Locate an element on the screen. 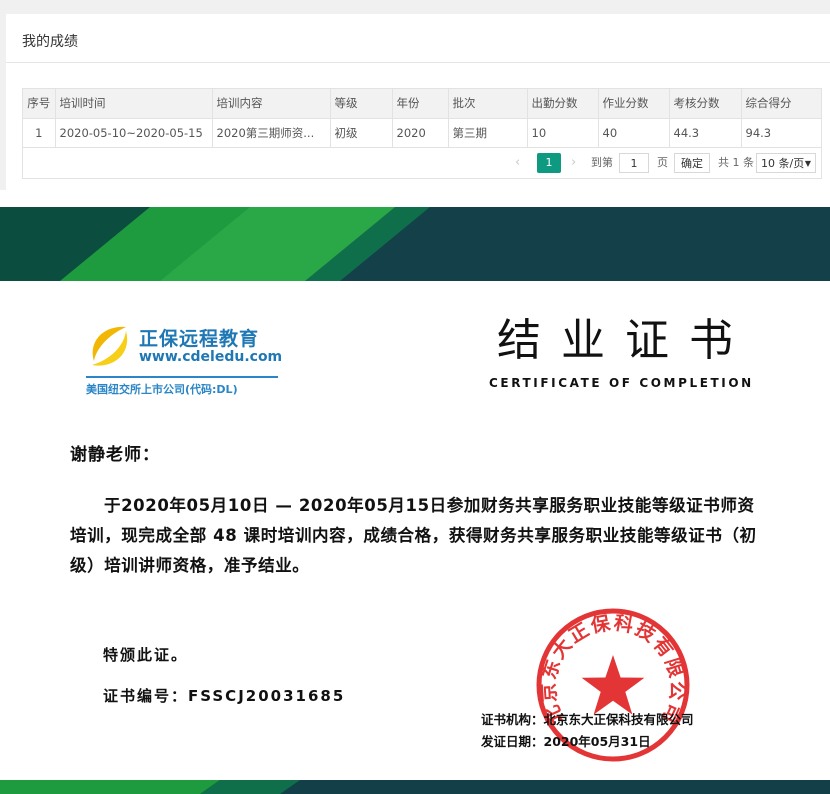  goto-page-input: 1 is located at coordinates (634, 162).